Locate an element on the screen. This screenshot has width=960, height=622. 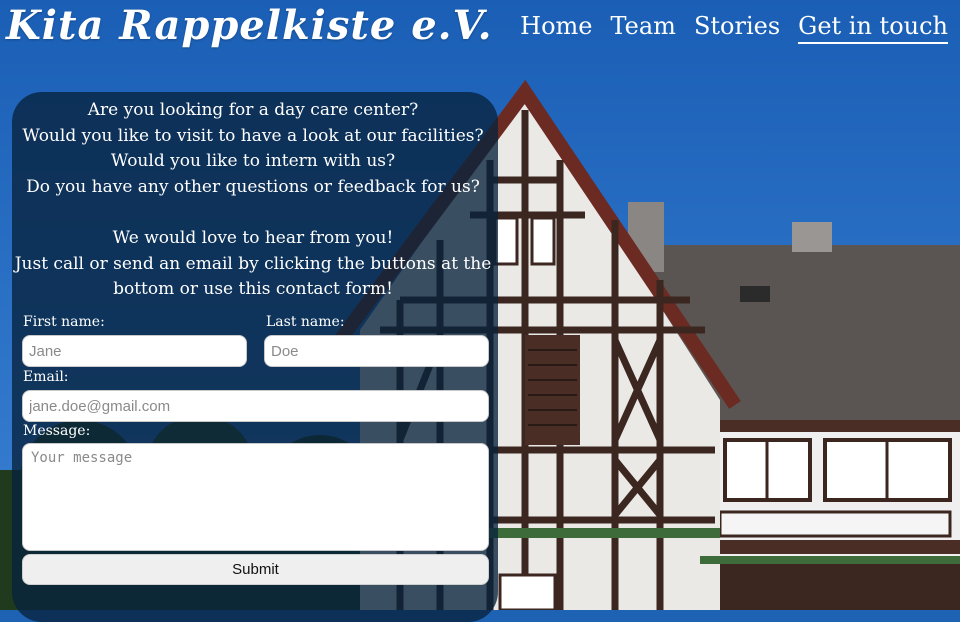
message-textarea is located at coordinates (255, 497).